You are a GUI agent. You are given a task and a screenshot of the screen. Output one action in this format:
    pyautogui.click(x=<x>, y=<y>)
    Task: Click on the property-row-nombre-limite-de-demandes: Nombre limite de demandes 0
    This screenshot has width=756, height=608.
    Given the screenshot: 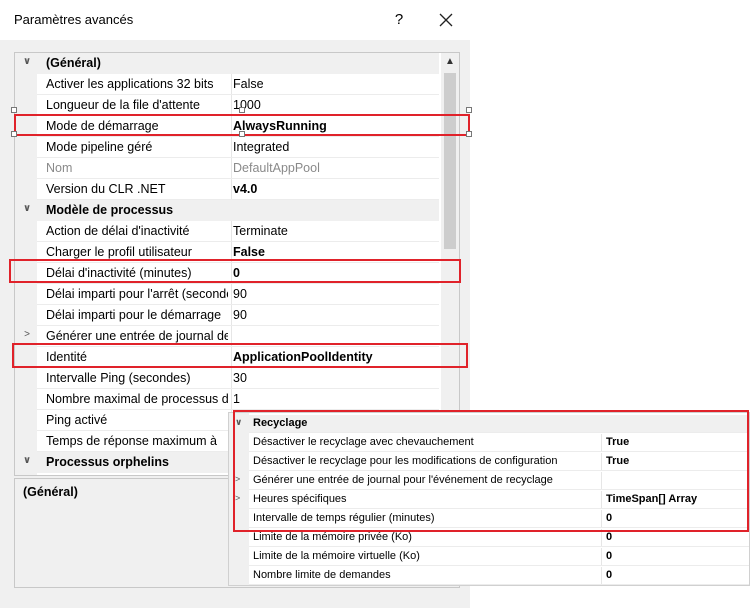 What is the action you would take?
    pyautogui.click(x=489, y=576)
    